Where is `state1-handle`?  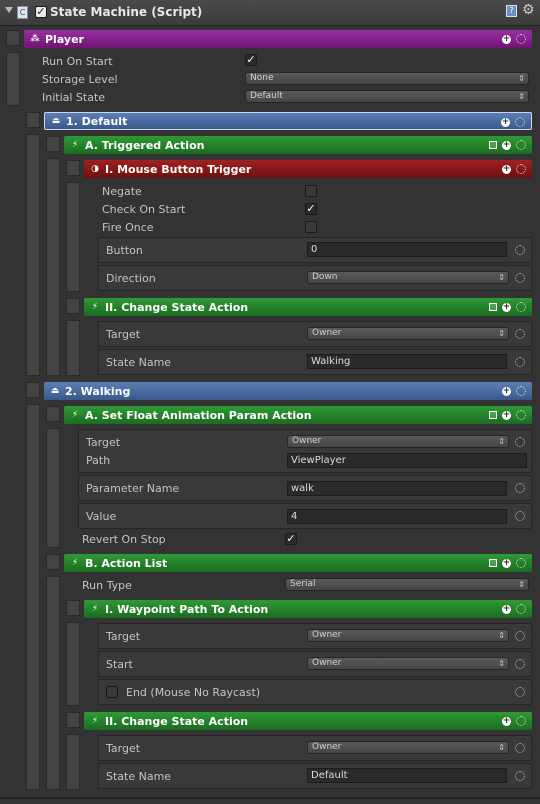 state1-handle is located at coordinates (33, 120).